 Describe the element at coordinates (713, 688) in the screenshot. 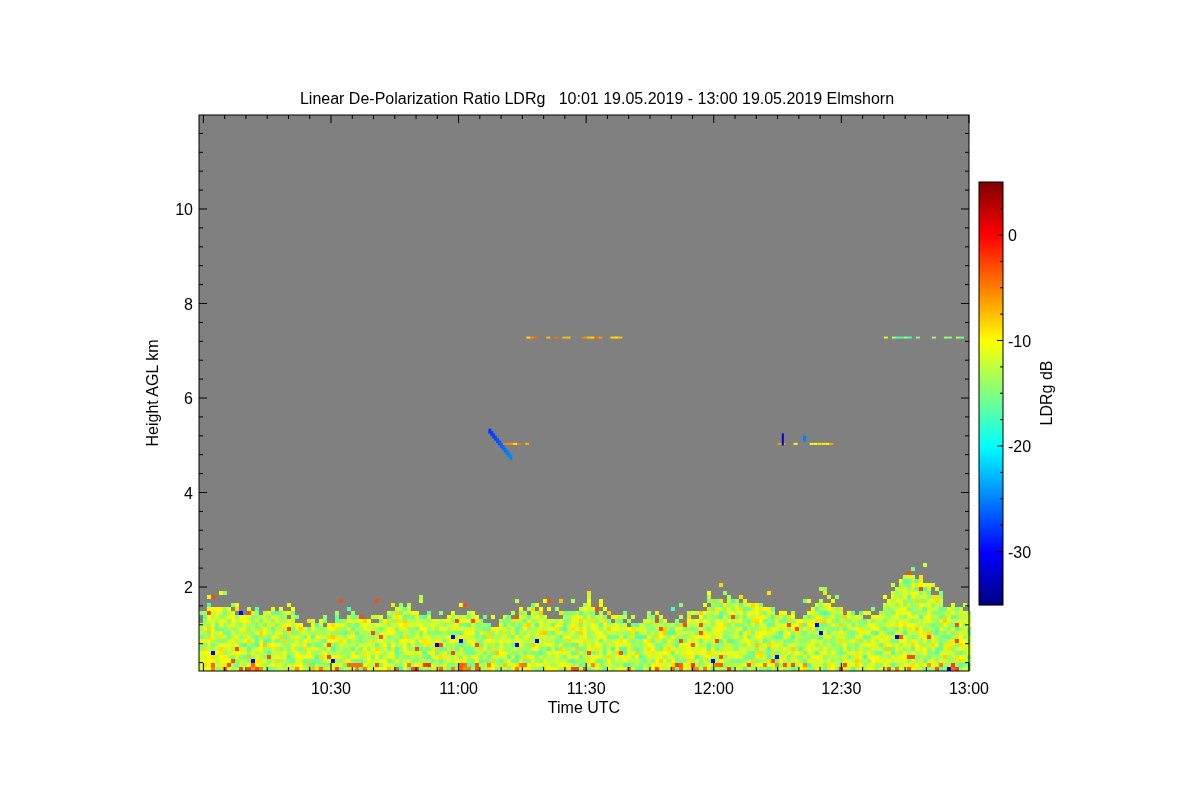

I see `x-tick-label: 12:00` at that location.